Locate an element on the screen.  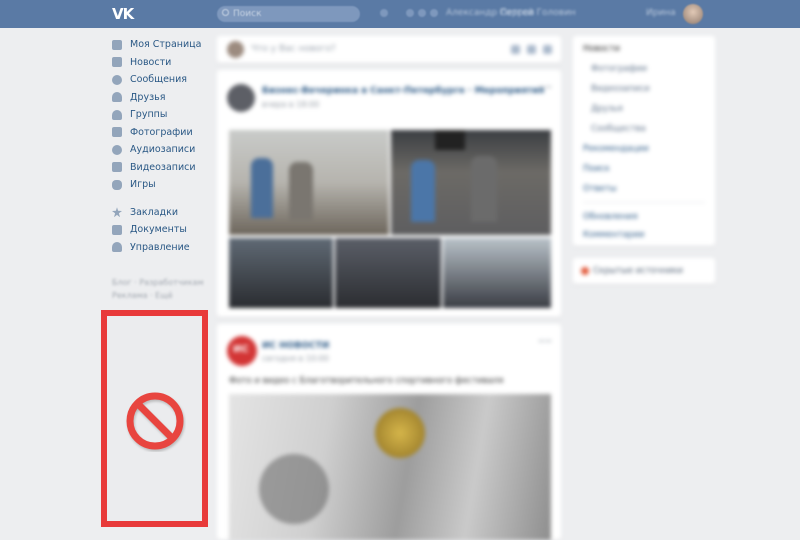
sidebar-item-photos: Фотографии is located at coordinates (162, 133).